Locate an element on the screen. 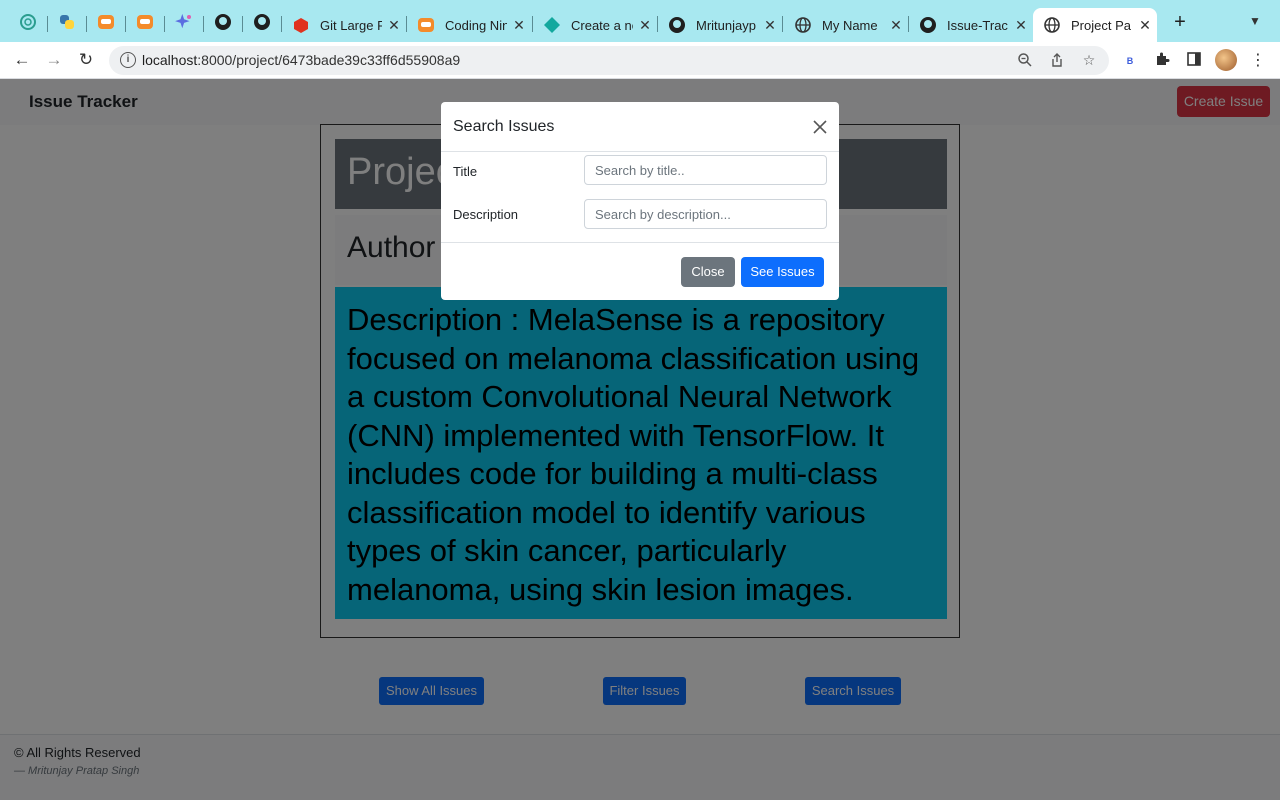 This screenshot has height=800, width=1280. extension-b-icon: B is located at coordinates (1130, 61).